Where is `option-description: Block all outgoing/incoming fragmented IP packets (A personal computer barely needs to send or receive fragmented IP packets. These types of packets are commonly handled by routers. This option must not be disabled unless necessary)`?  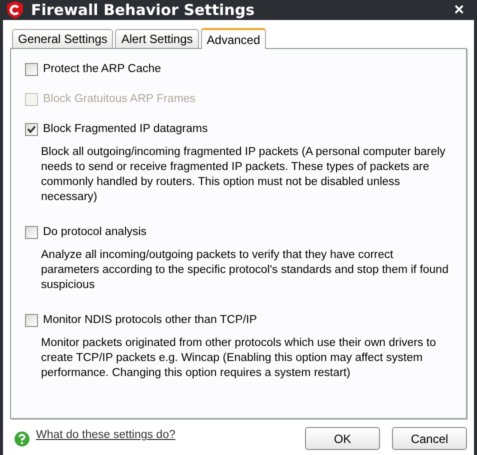 option-description: Block all outgoing/incoming fragmented IP packets (A personal computer barely needs to send or receive fragmented IP packets. These types of packets are commonly handled by routers. This option must not be disabled unless necessary) is located at coordinates (243, 175).